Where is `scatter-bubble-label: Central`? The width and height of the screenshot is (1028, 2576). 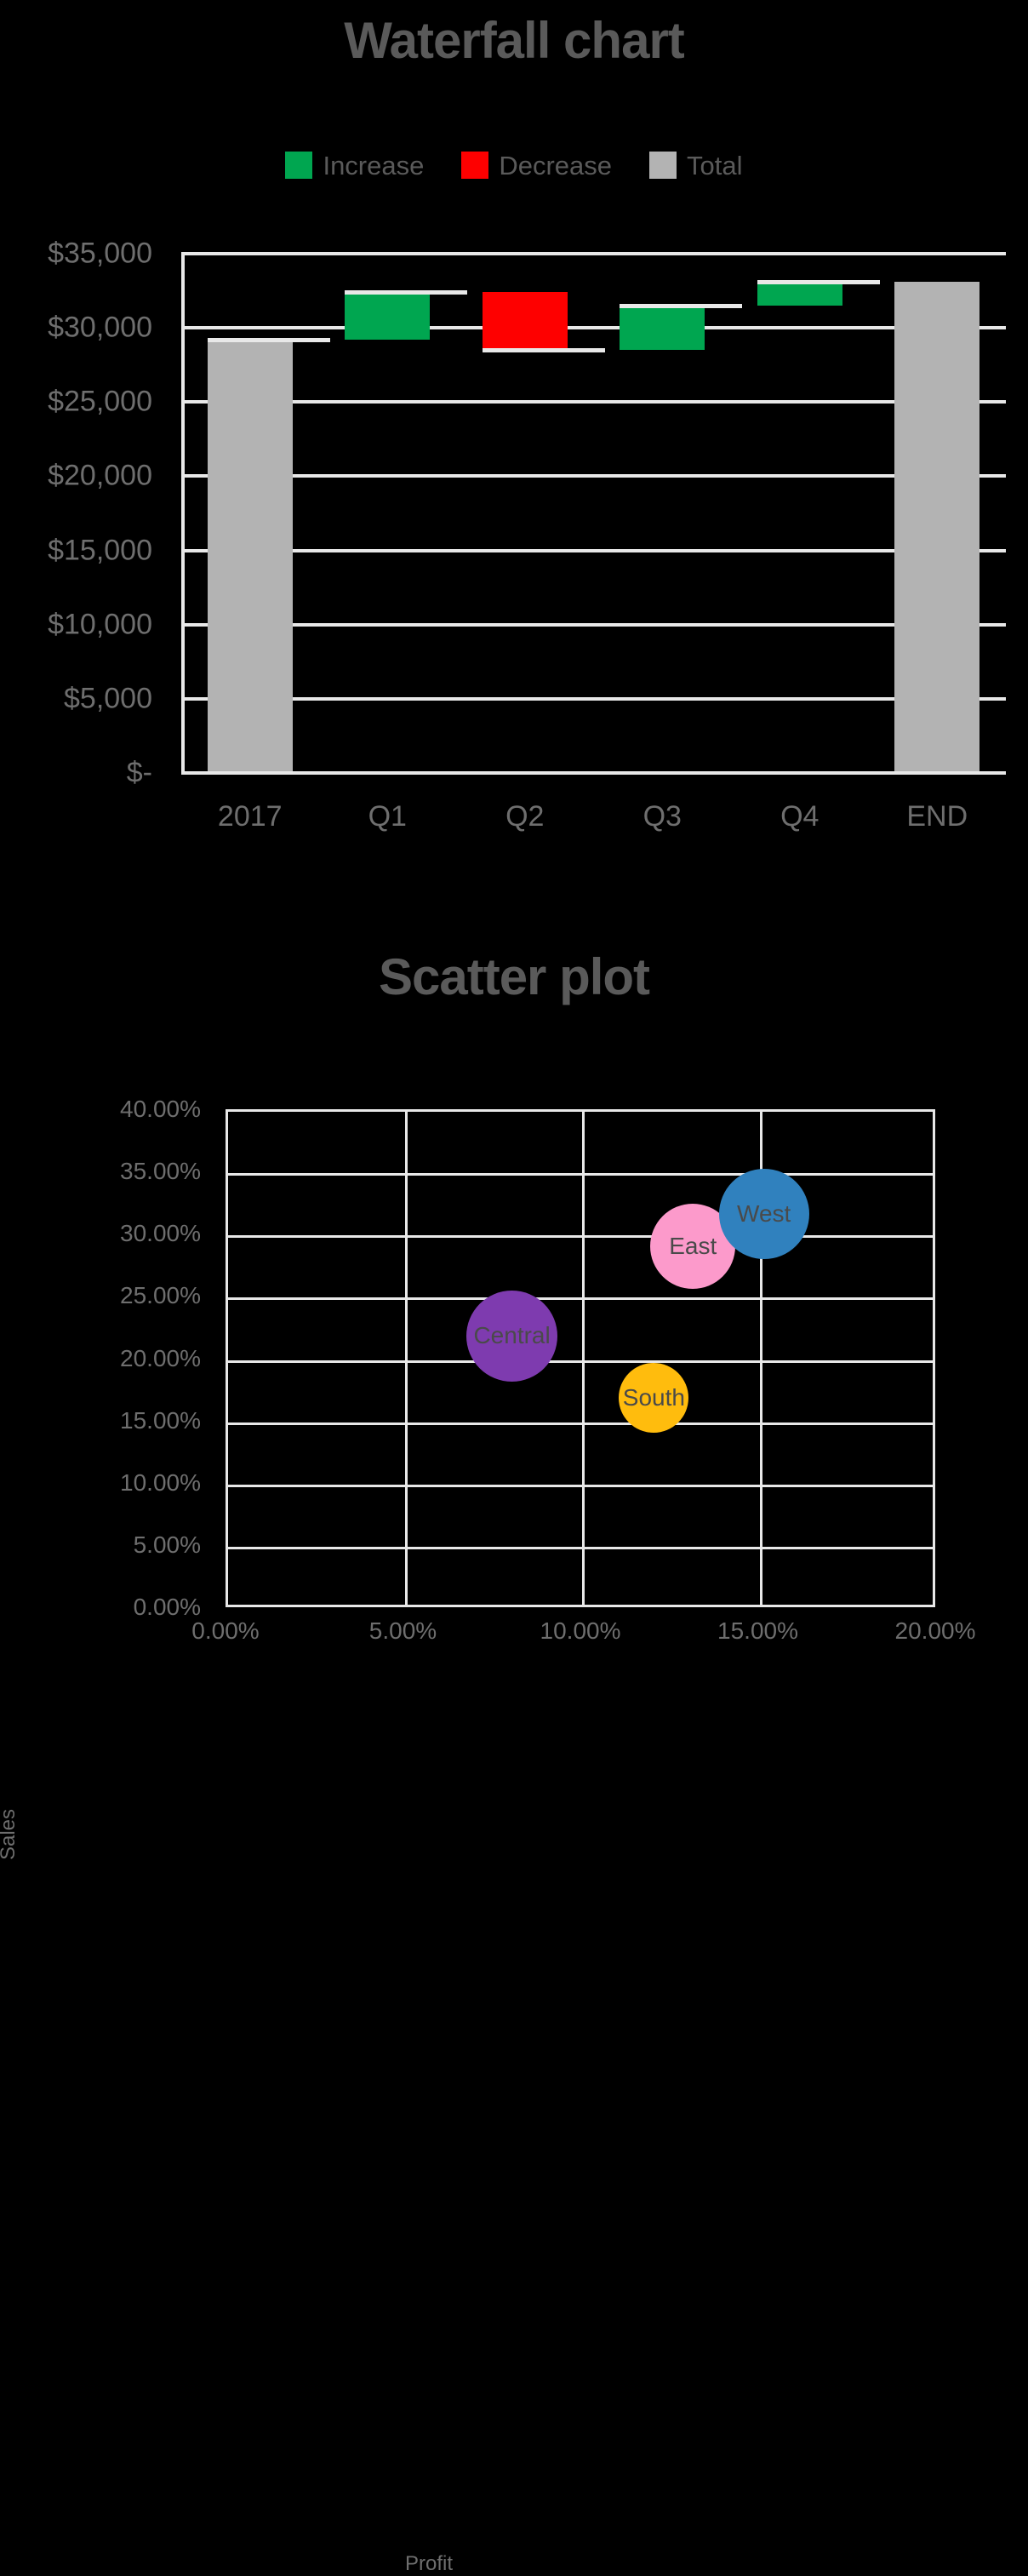 scatter-bubble-label: Central is located at coordinates (512, 1335).